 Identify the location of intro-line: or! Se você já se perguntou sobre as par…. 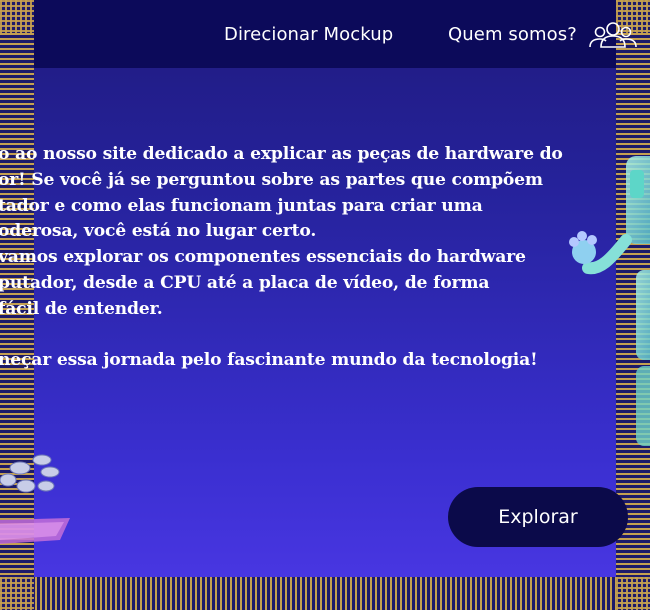
(271, 179).